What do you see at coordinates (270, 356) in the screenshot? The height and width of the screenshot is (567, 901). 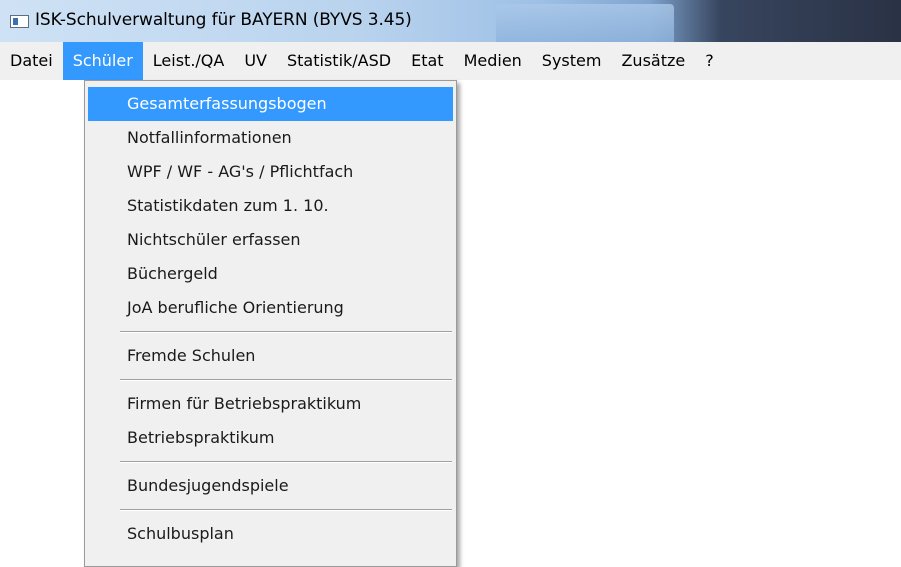 I see `menu-item-fremde-schulen: Fremde Schulen` at bounding box center [270, 356].